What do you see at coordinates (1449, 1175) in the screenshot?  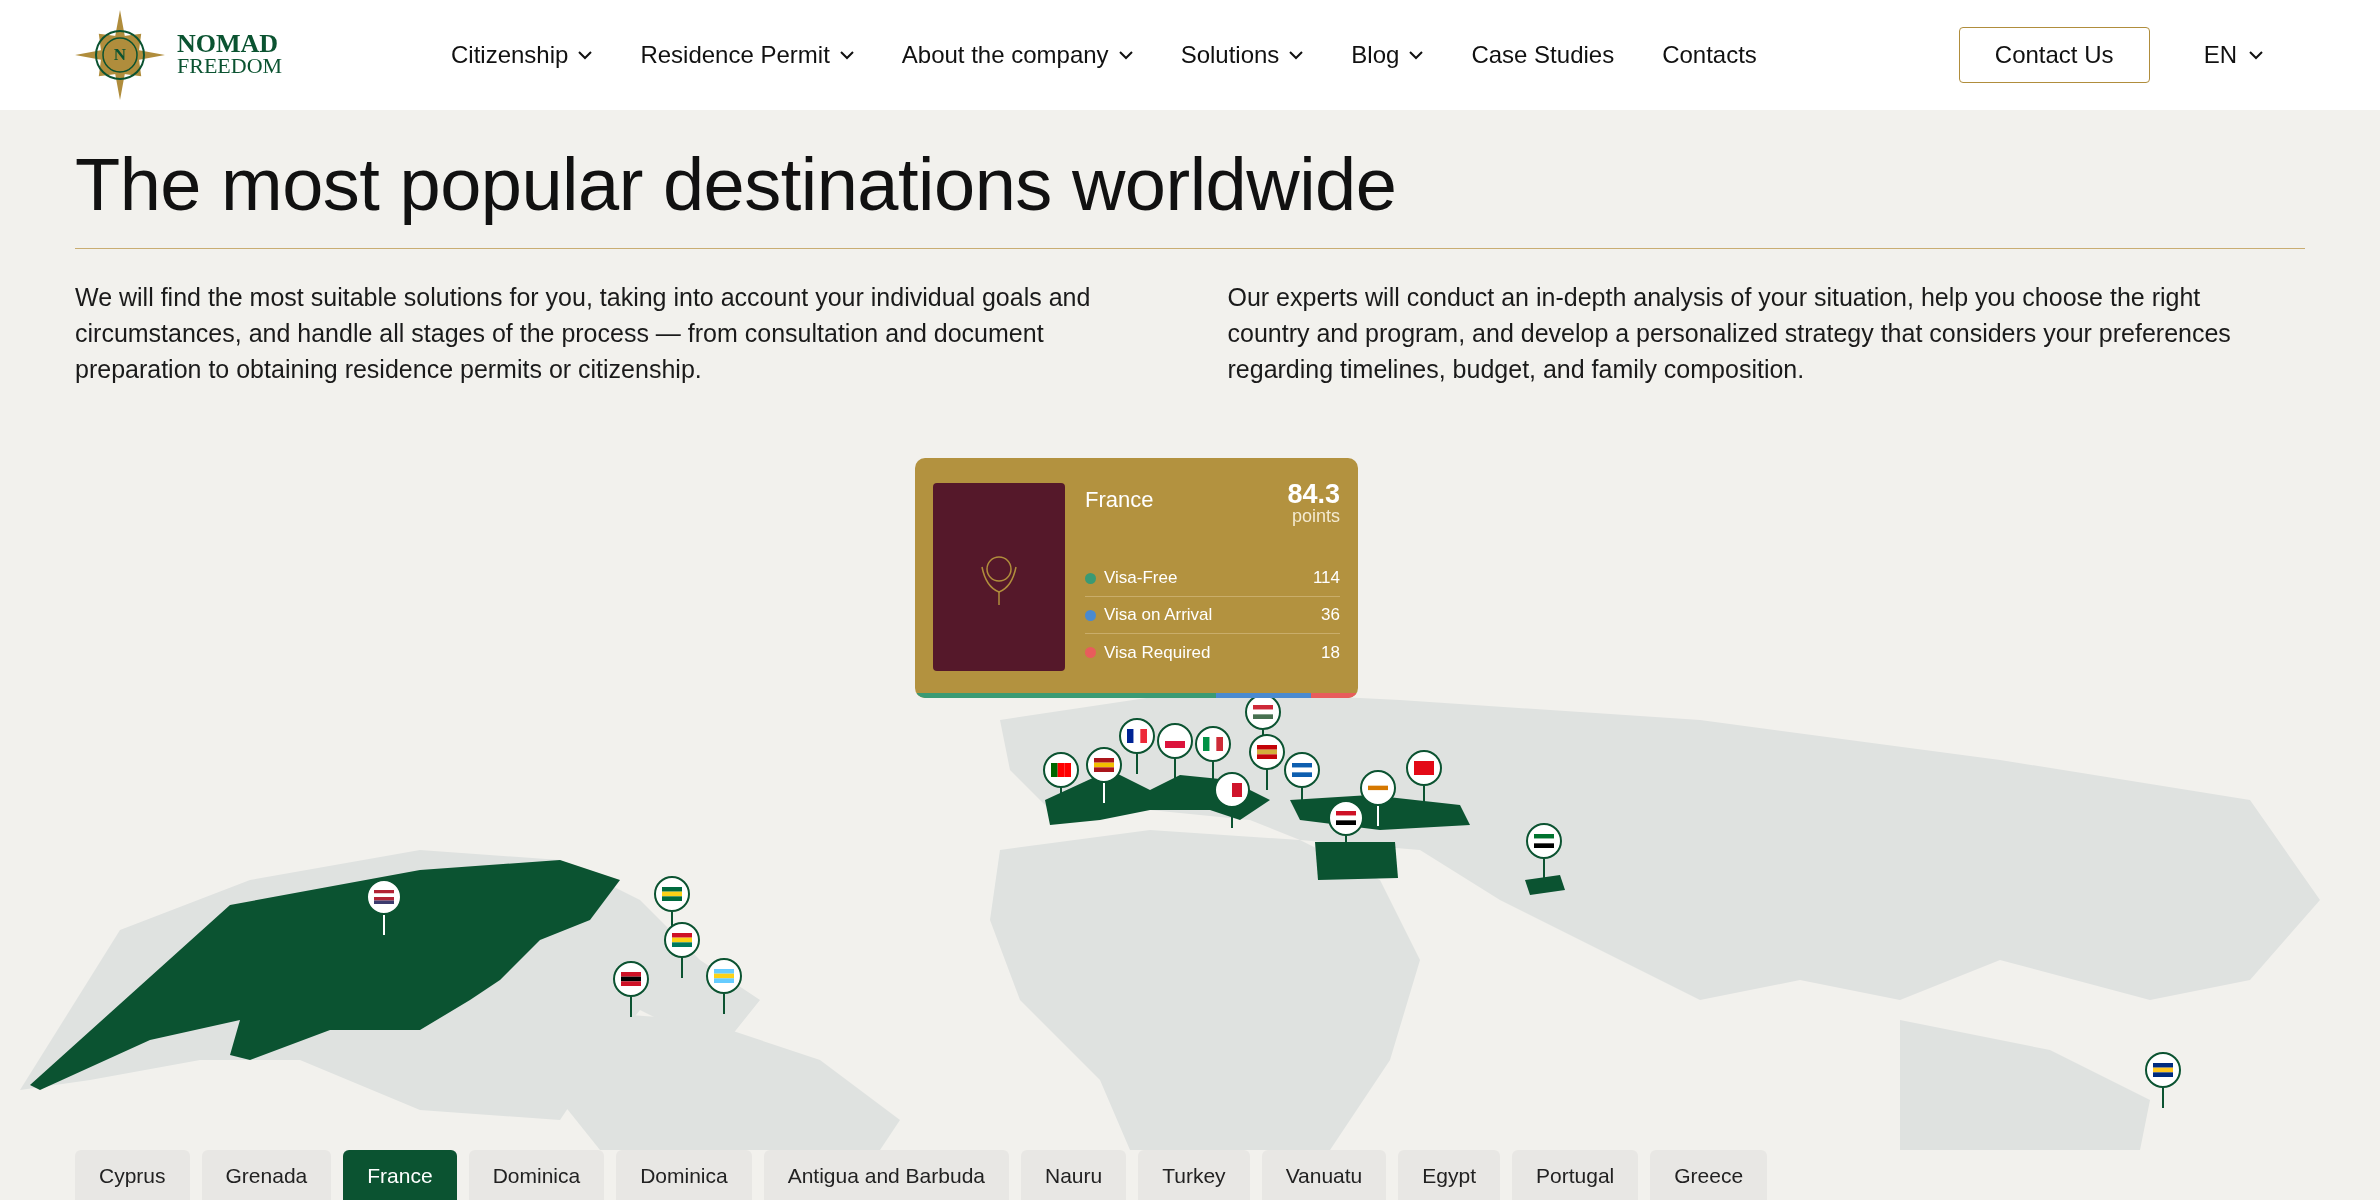 I see `country-tab: Egypt` at bounding box center [1449, 1175].